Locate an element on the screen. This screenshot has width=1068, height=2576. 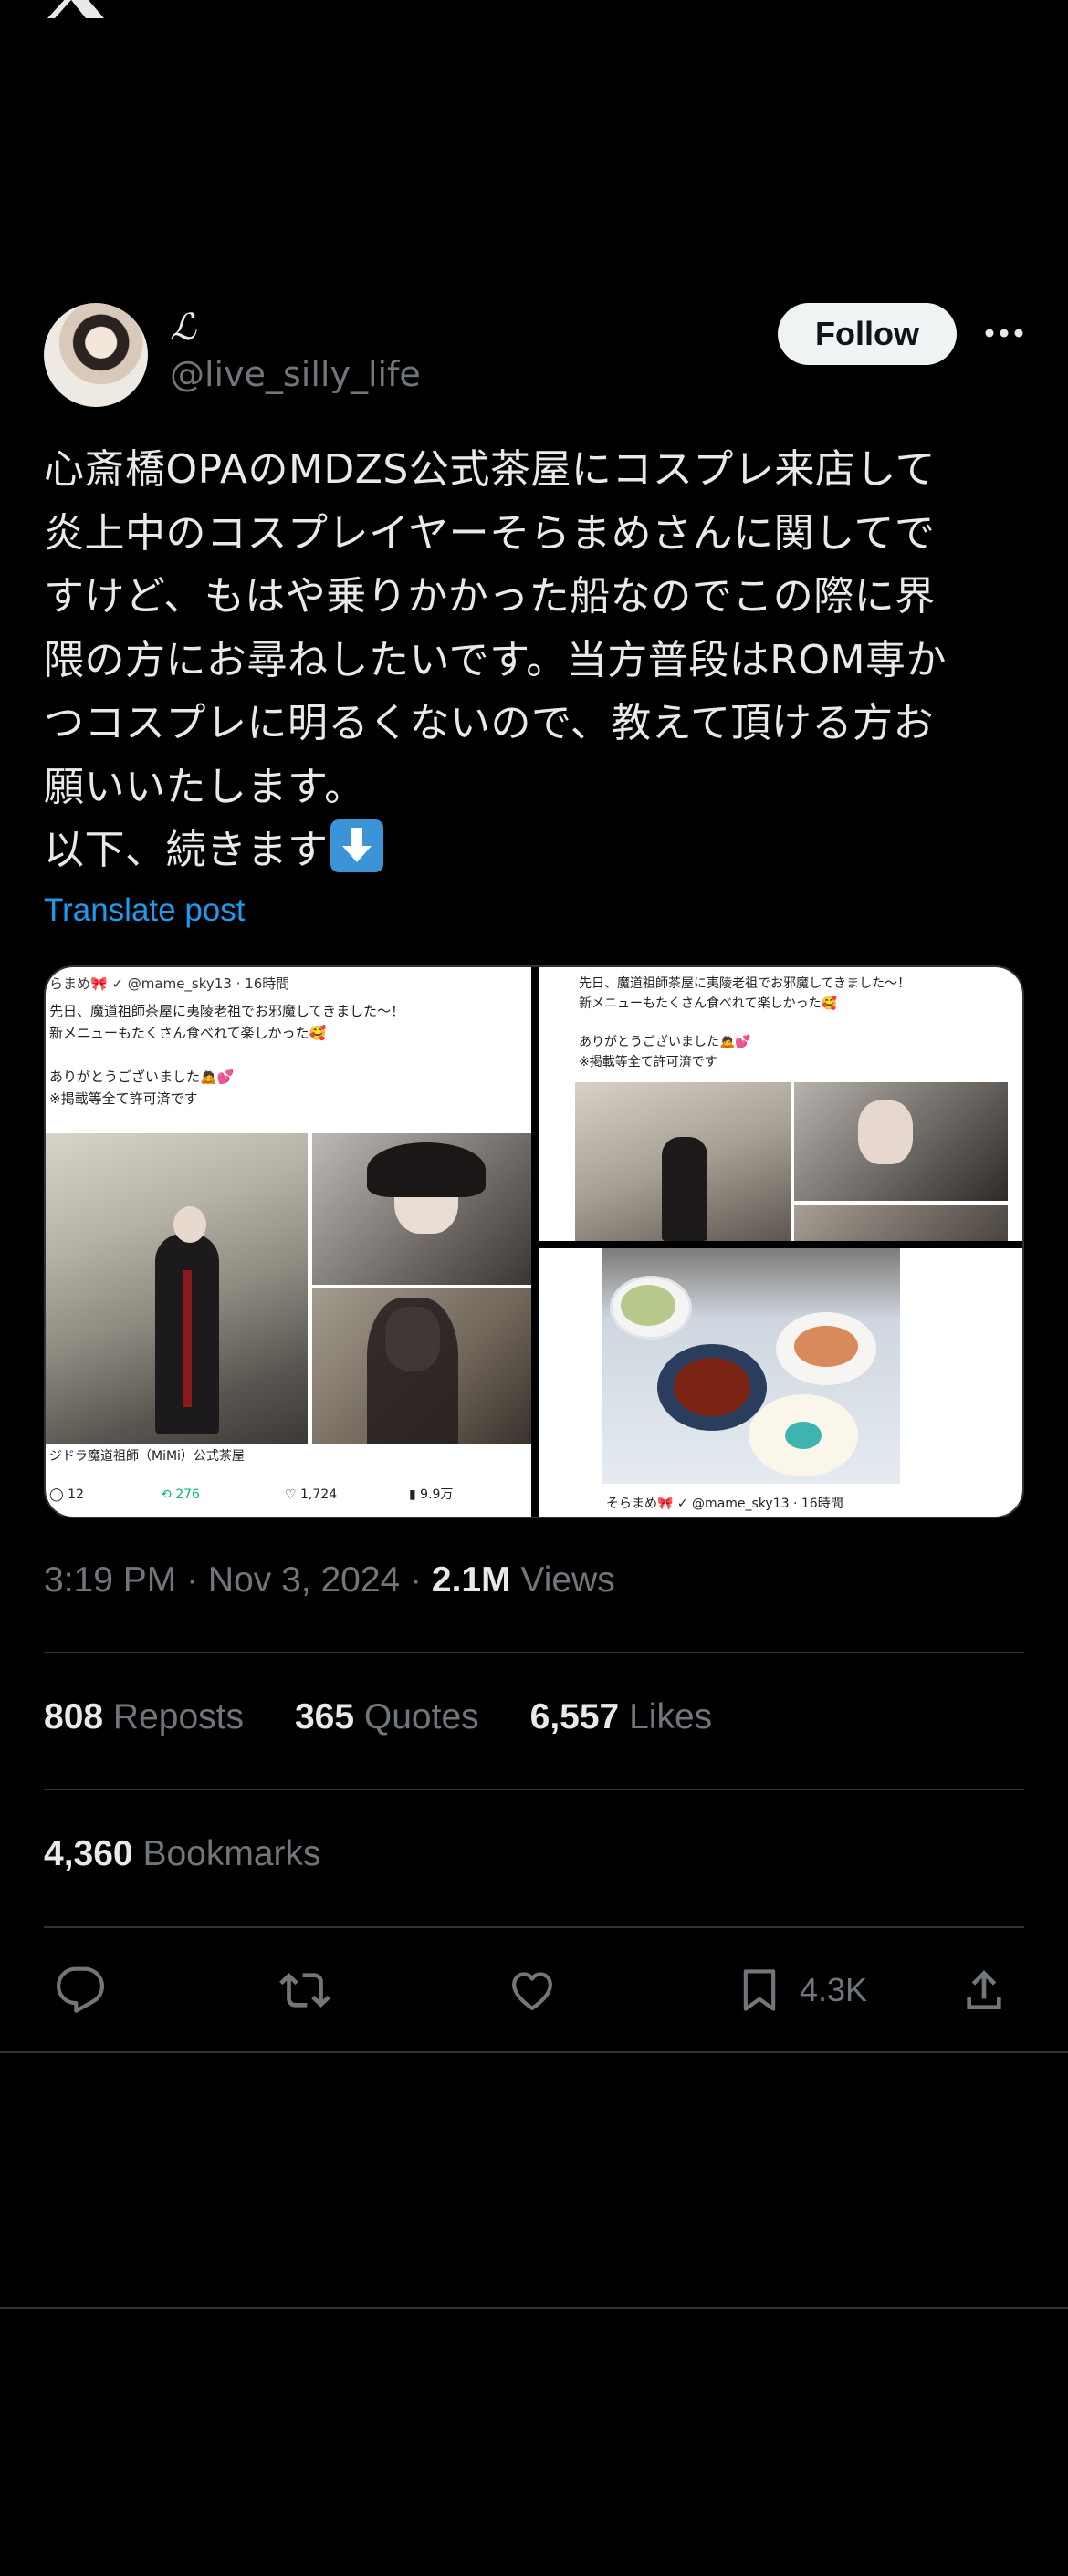
like-count: 1,724 is located at coordinates (319, 1494).